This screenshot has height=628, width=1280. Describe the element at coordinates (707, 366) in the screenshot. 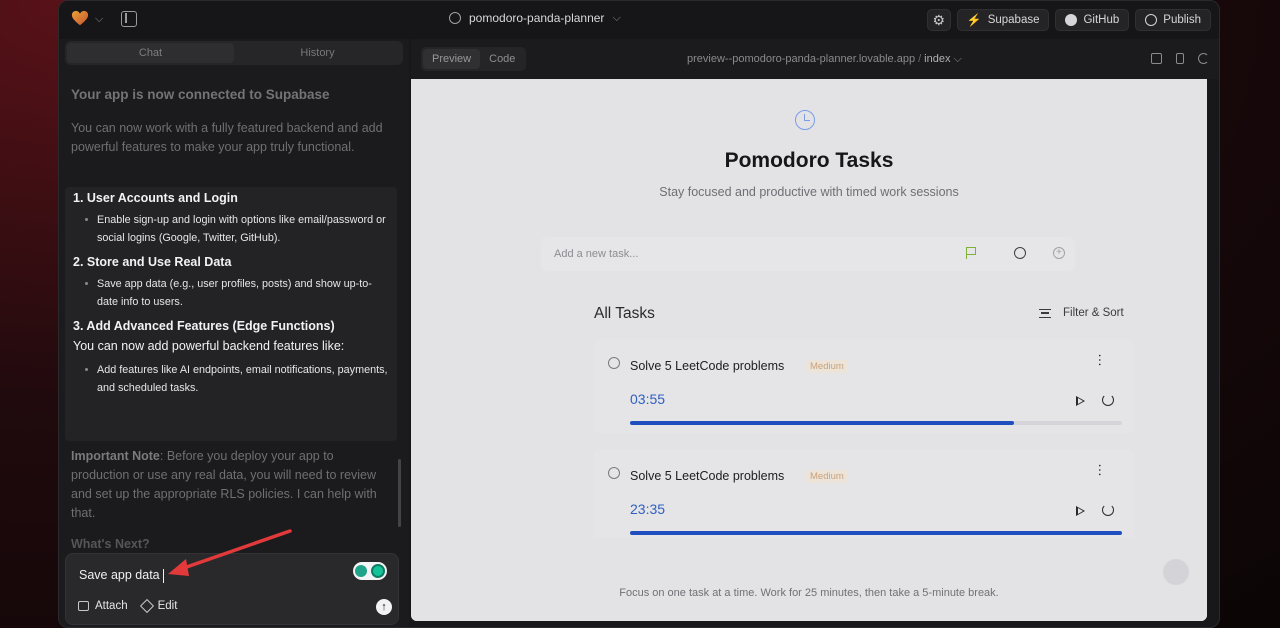

I see `task-name: Solve 5 LeetCode problems` at that location.